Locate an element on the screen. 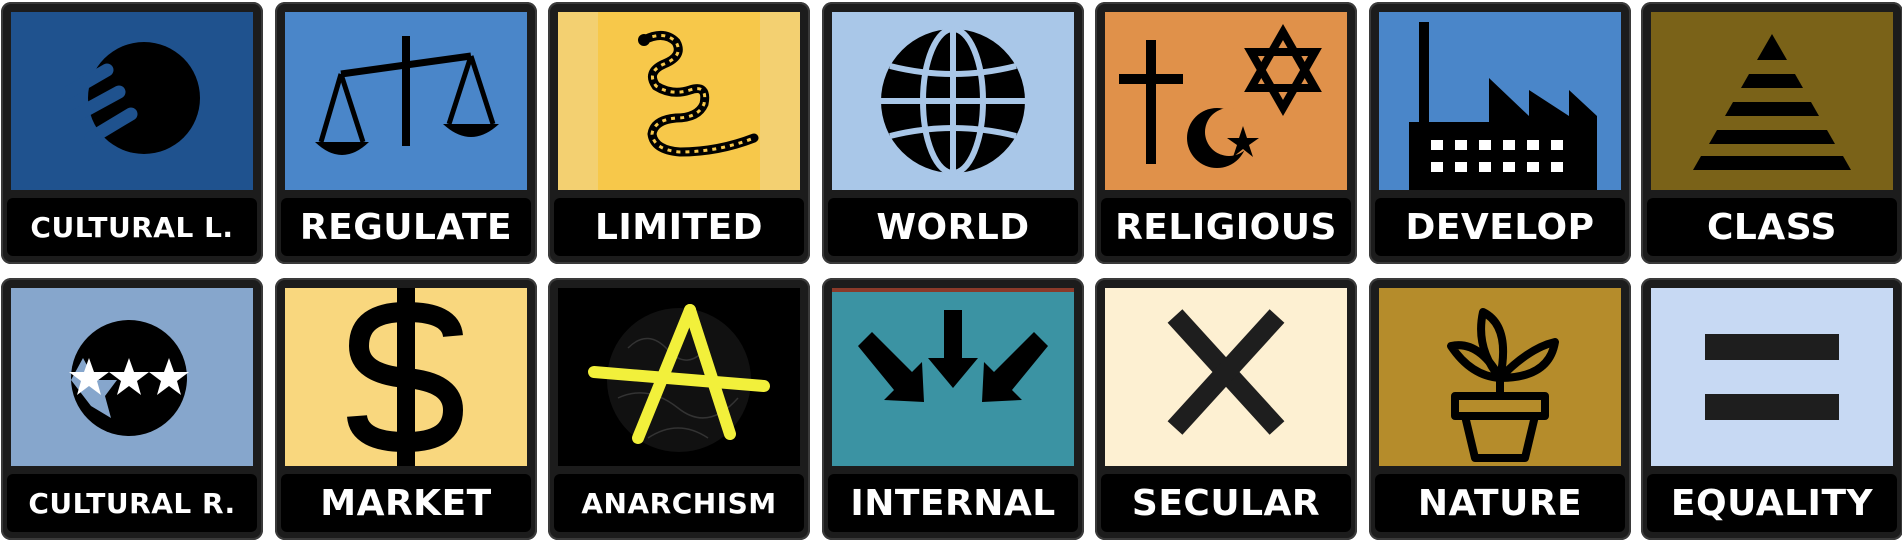  tile-cultural-l: CULTURAL L. is located at coordinates (132, 133).